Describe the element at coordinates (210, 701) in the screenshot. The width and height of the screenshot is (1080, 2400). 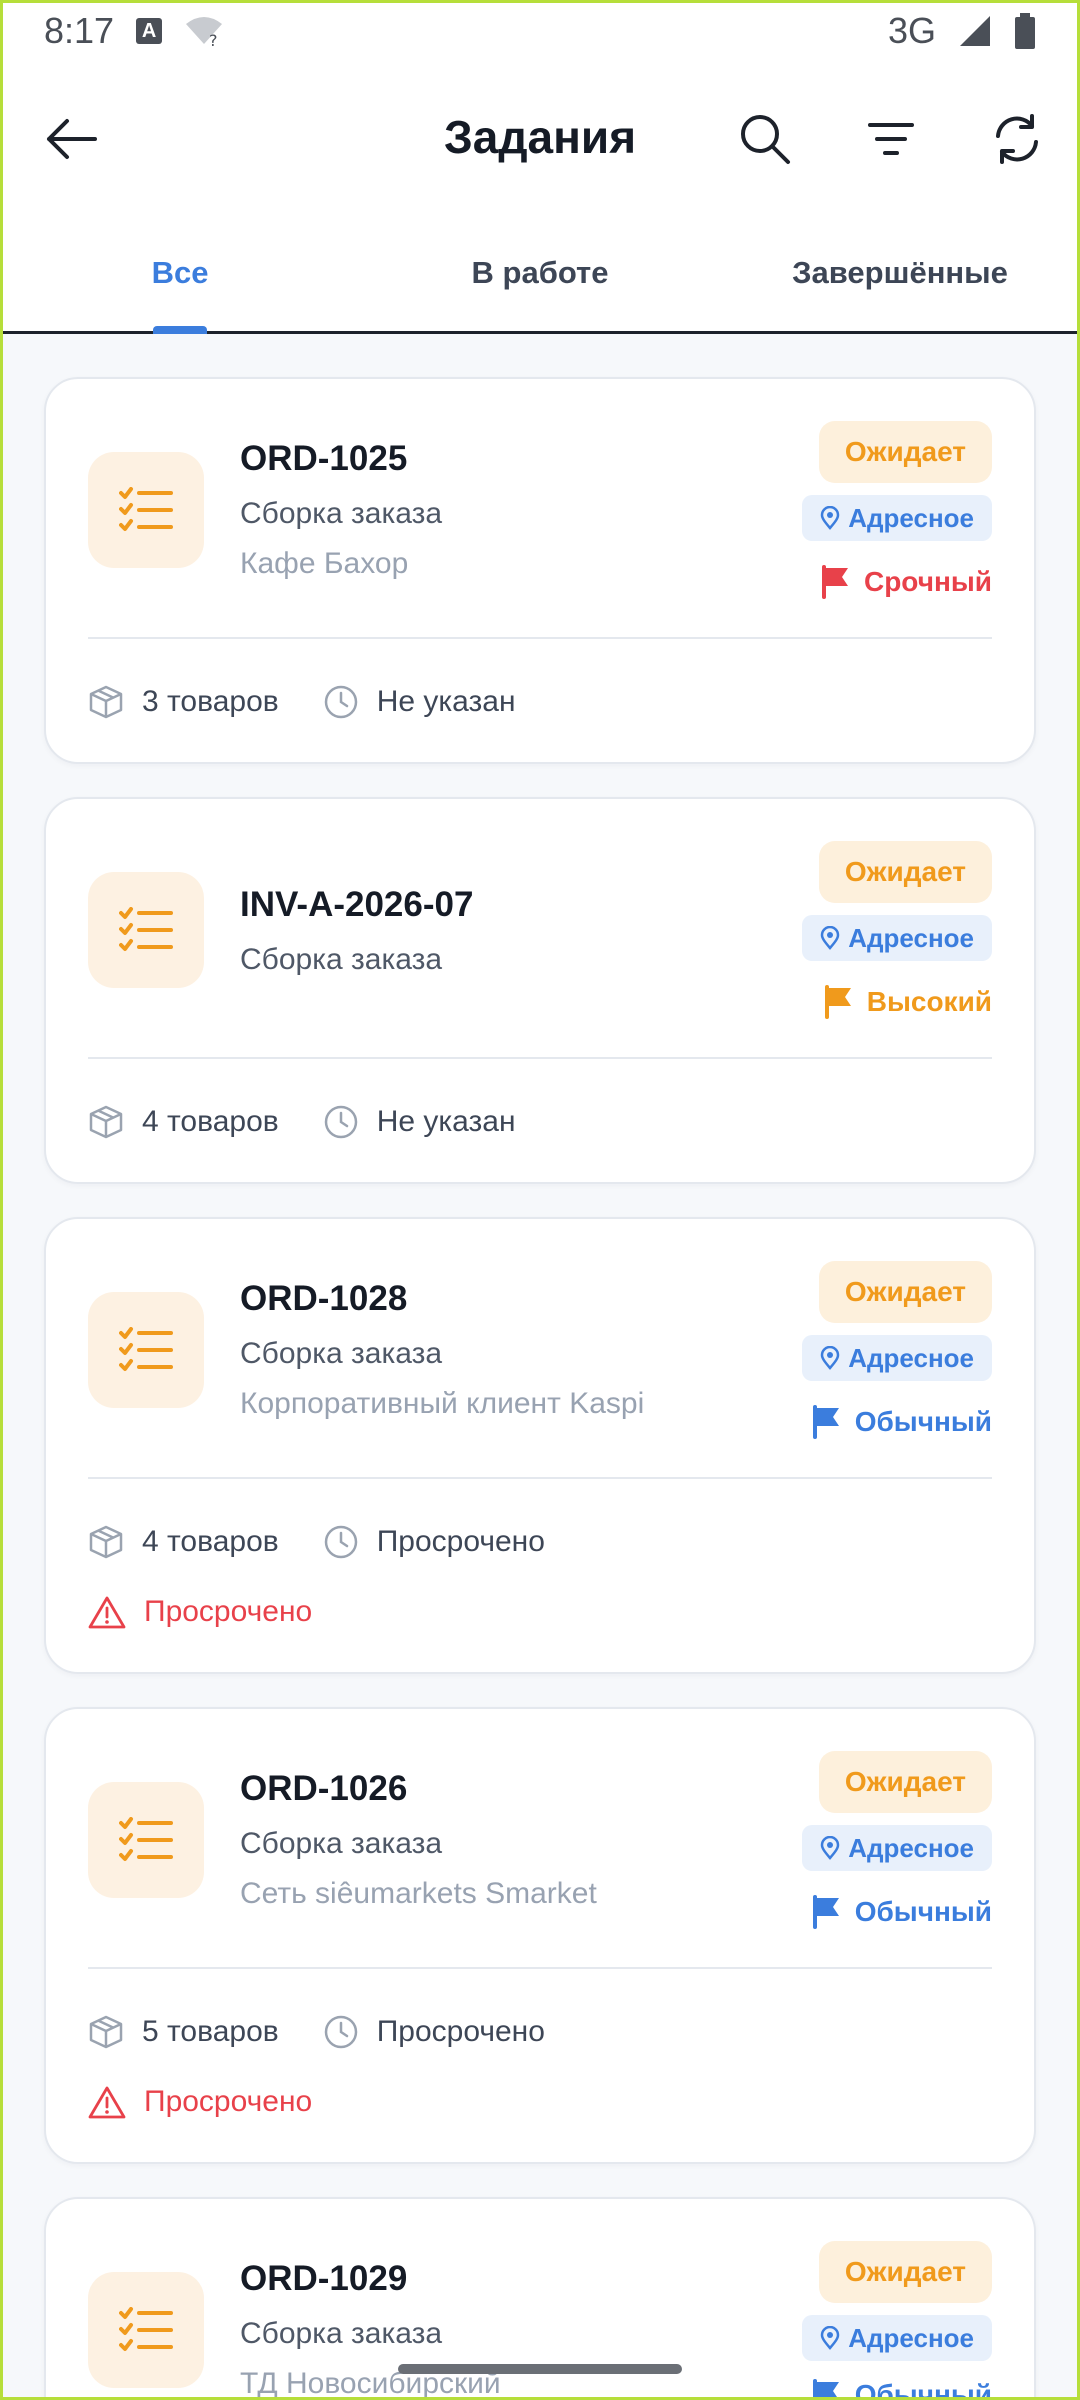
I see `items-count-text: 3 товаров` at that location.